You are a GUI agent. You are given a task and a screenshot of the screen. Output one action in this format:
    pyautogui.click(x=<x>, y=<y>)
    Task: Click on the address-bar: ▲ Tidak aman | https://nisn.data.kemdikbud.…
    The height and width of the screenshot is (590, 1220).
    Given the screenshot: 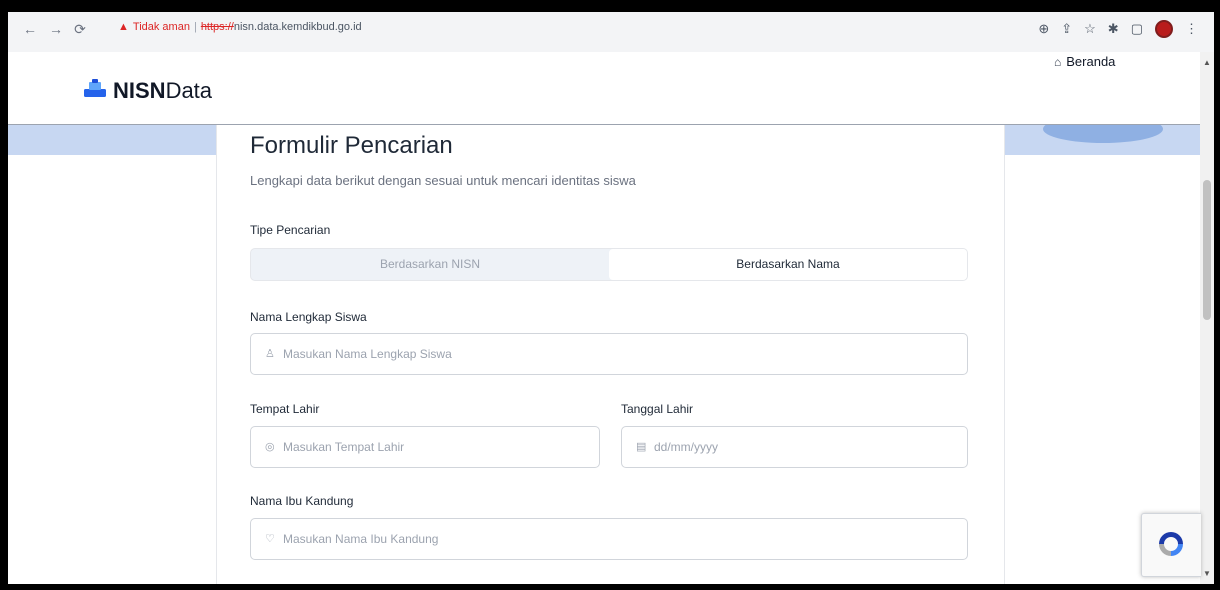 What is the action you would take?
    pyautogui.click(x=240, y=27)
    